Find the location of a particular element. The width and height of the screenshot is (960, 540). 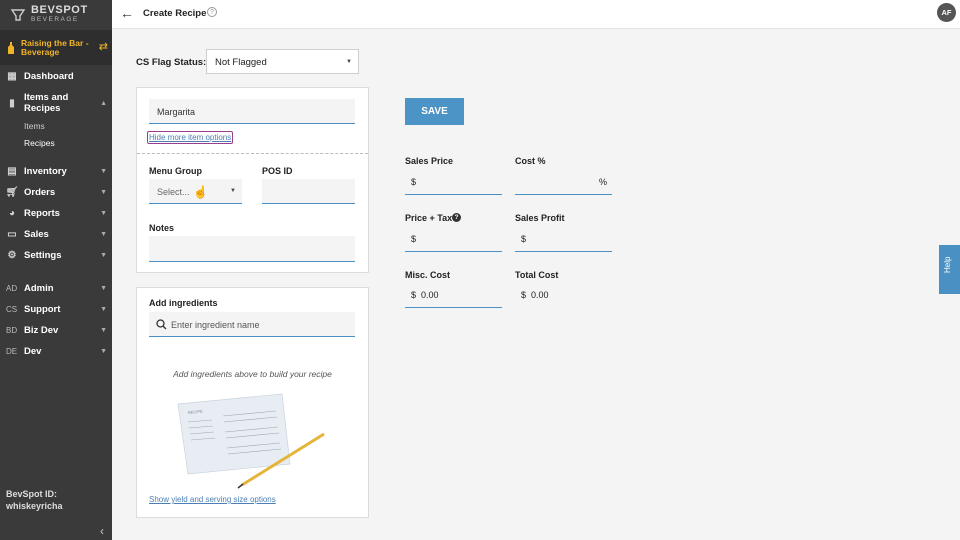

account-switcher: Raising the Bar - Beverage ⇄ is located at coordinates (56, 47).